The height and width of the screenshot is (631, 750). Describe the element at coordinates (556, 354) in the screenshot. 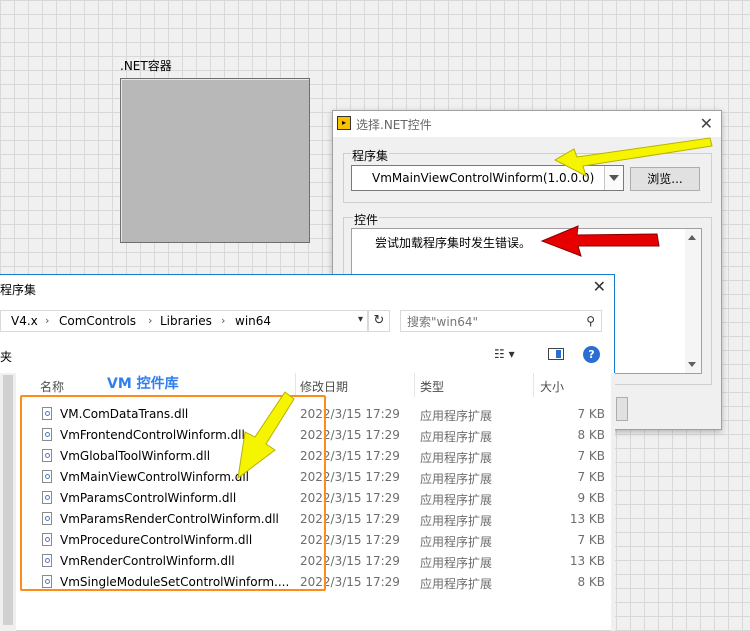

I see `preview-pane-icon` at that location.